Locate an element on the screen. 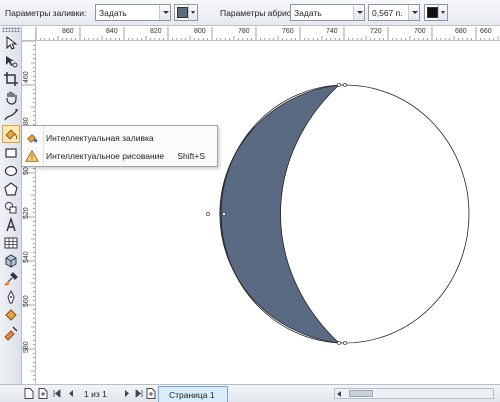 This screenshot has height=402, width=500. outline-mode-dropdown: Задать is located at coordinates (327, 12).